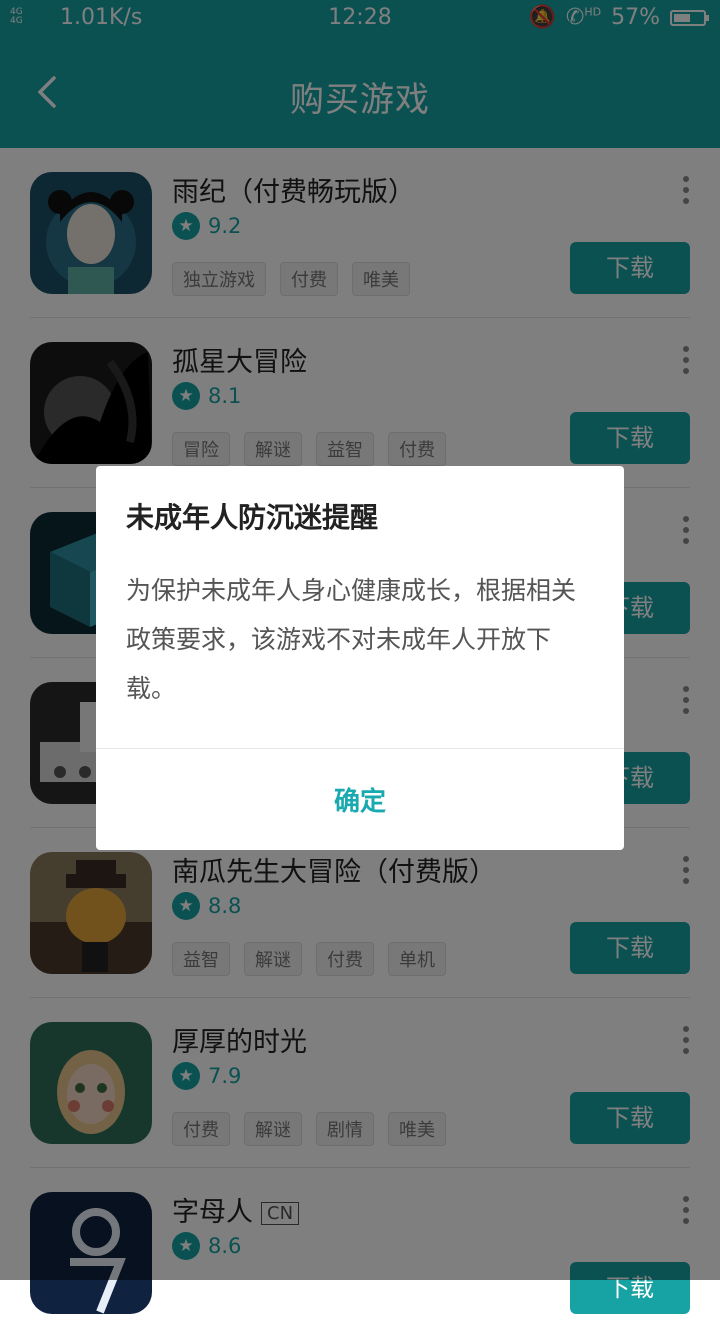  I want to click on confirm-button: 确定, so click(360, 799).